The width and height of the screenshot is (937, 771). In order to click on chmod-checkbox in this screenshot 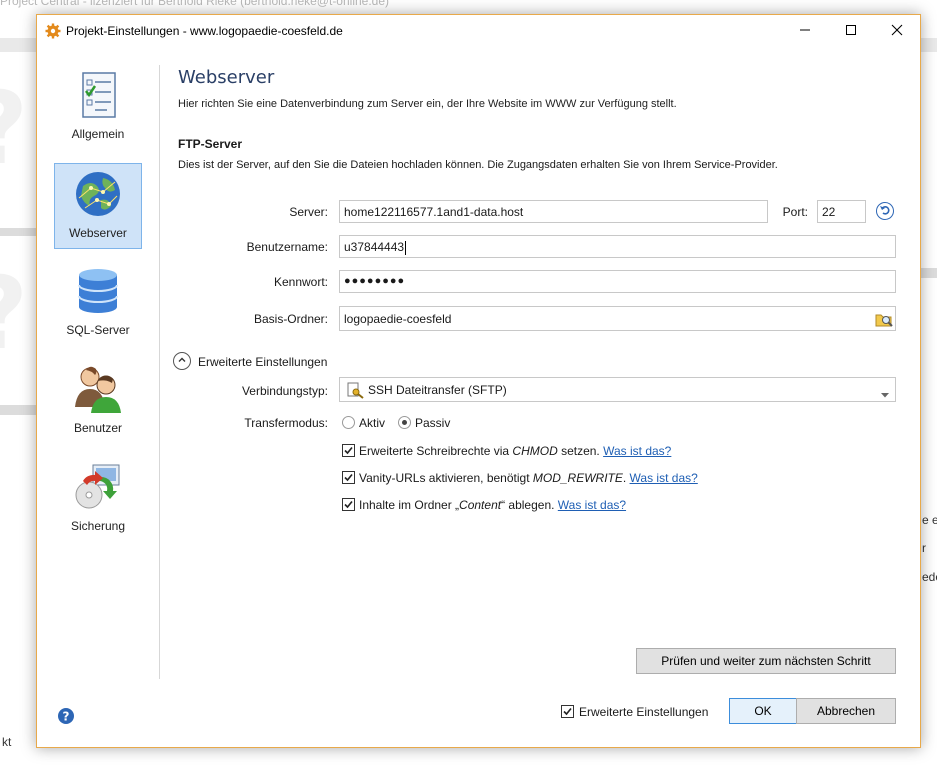, I will do `click(348, 450)`.